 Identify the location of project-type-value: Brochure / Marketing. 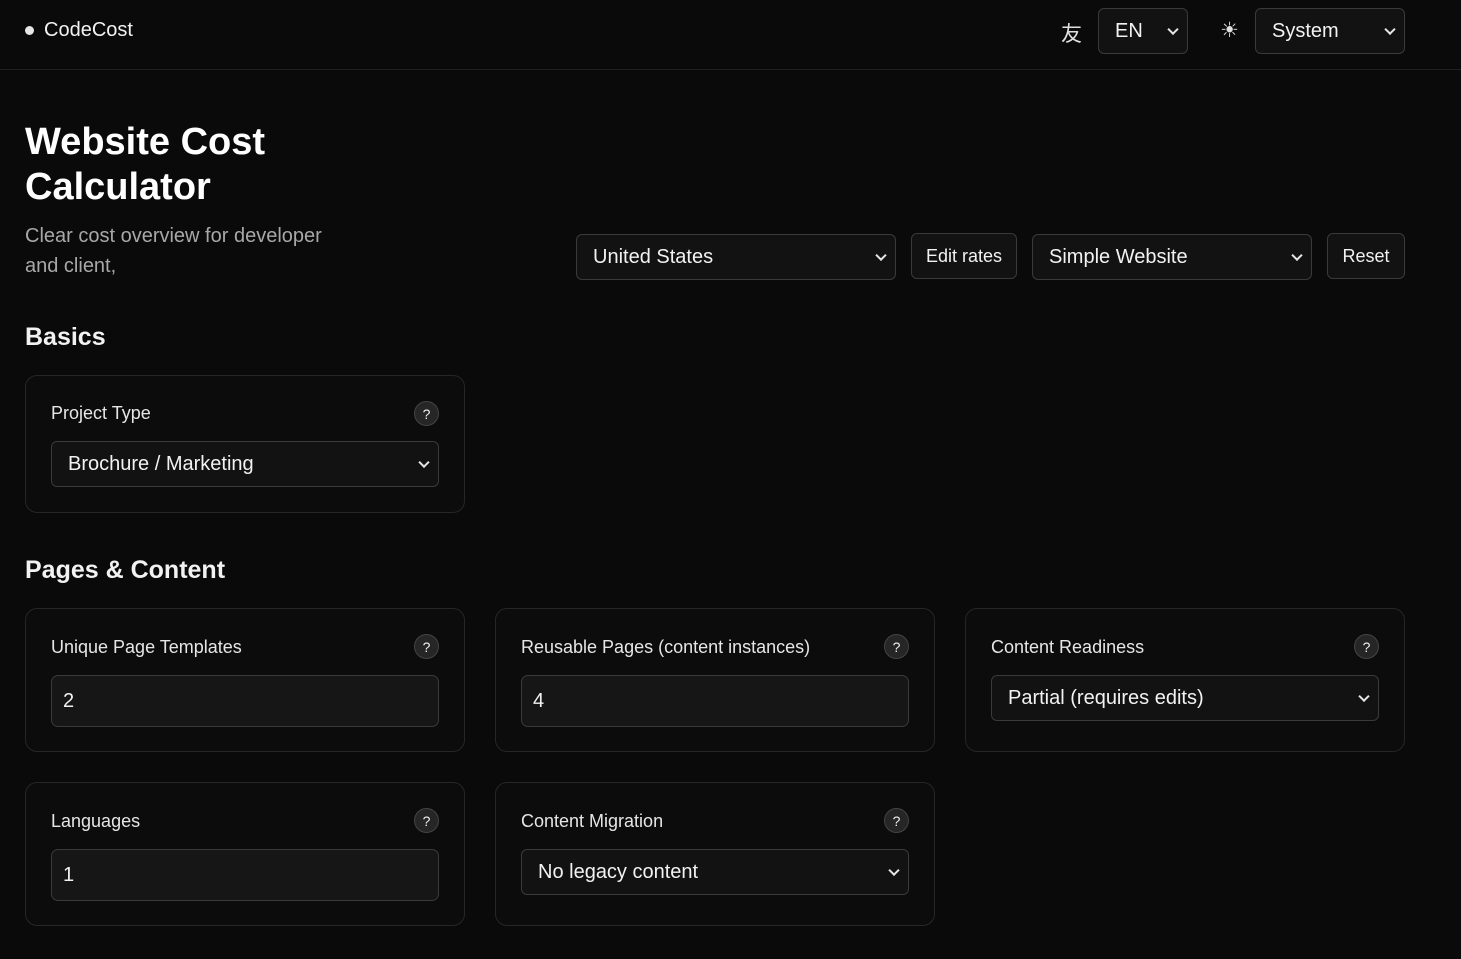
(161, 463).